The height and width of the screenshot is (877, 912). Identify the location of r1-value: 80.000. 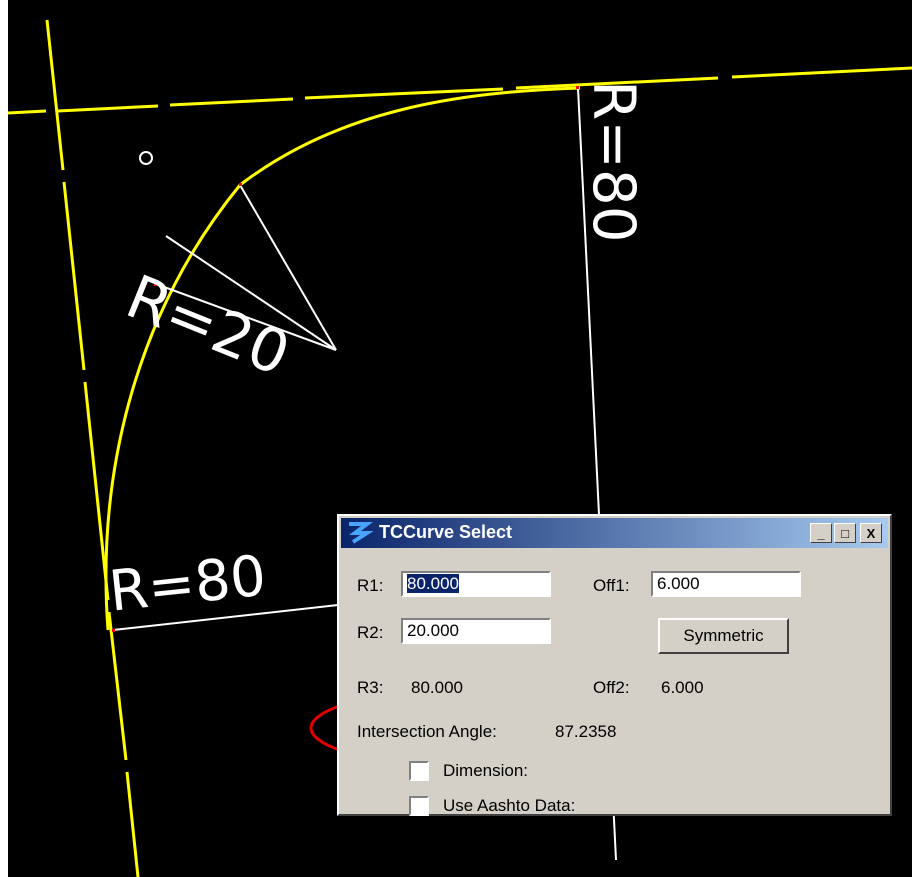
(433, 583).